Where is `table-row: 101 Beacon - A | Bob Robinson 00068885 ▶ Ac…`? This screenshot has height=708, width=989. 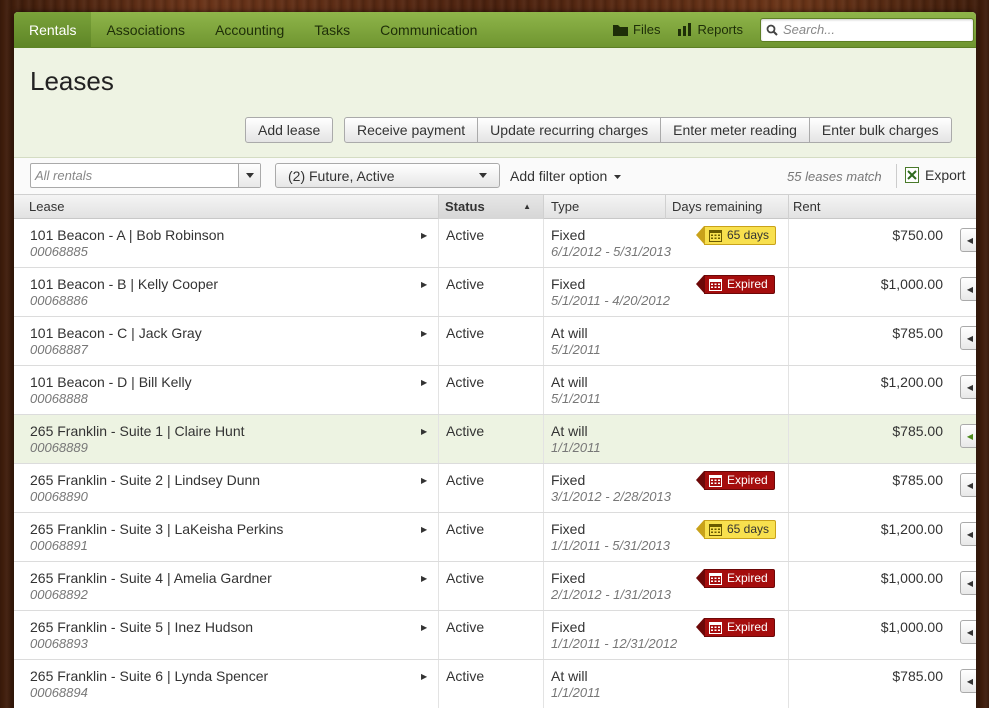
table-row: 101 Beacon - A | Bob Robinson 00068885 ▶ Ac… is located at coordinates (495, 243).